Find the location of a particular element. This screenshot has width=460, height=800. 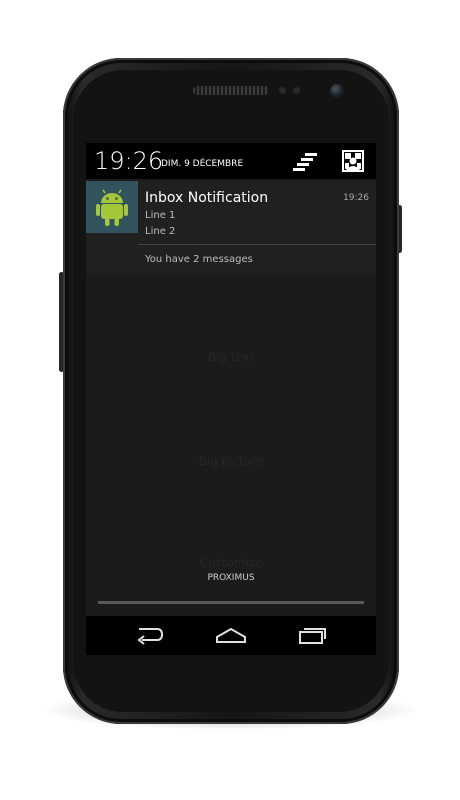

earpiece-speaker is located at coordinates (231, 90).